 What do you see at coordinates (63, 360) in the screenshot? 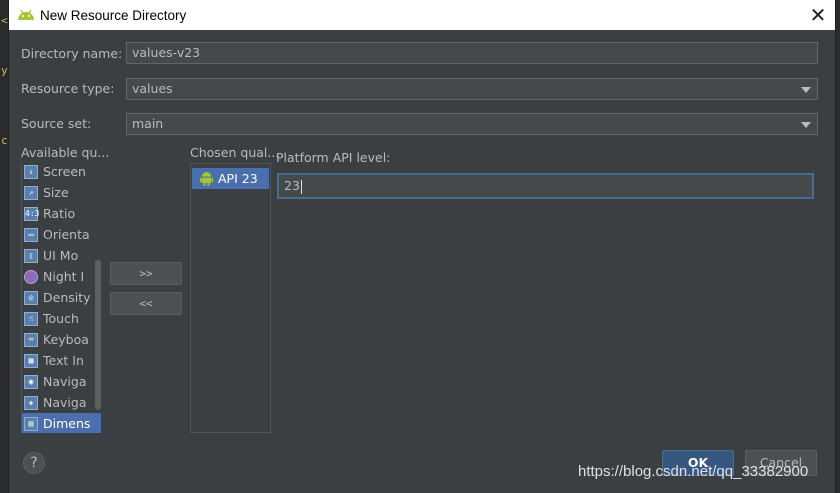
I see `qualifier-item-label: Text In` at bounding box center [63, 360].